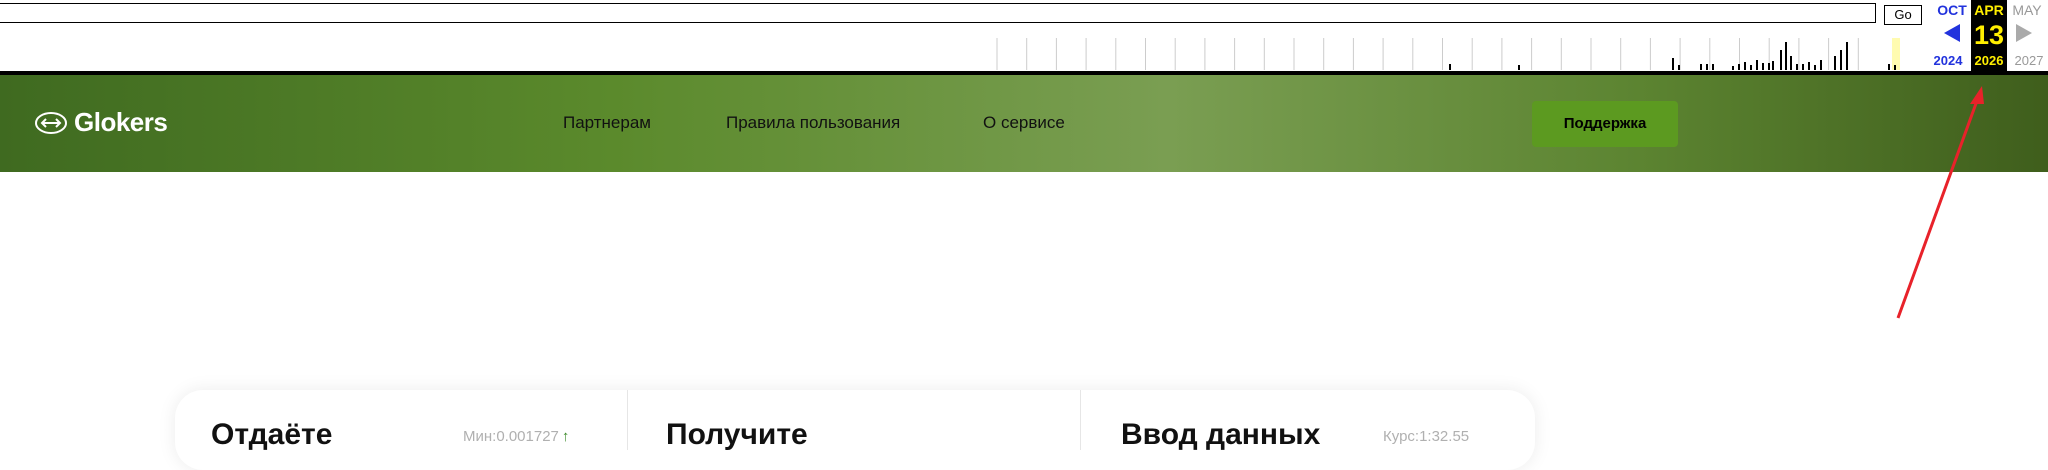 This screenshot has width=2048, height=470. Describe the element at coordinates (1952, 33) in the screenshot. I see `prev-capture-arrow-icon` at that location.